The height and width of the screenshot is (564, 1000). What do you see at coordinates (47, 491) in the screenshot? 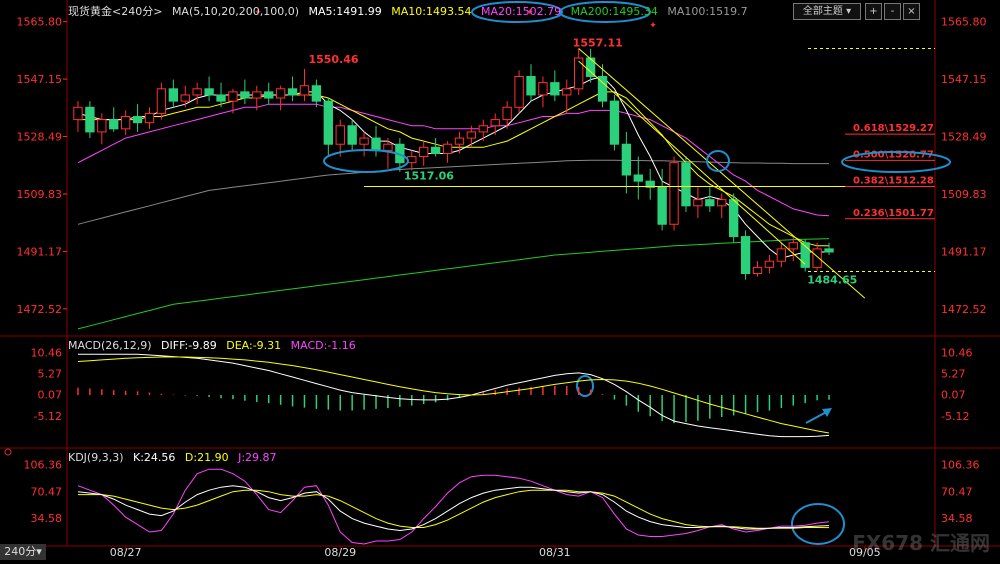
I see `kdj-tick-label-left: 70.47` at bounding box center [47, 491].